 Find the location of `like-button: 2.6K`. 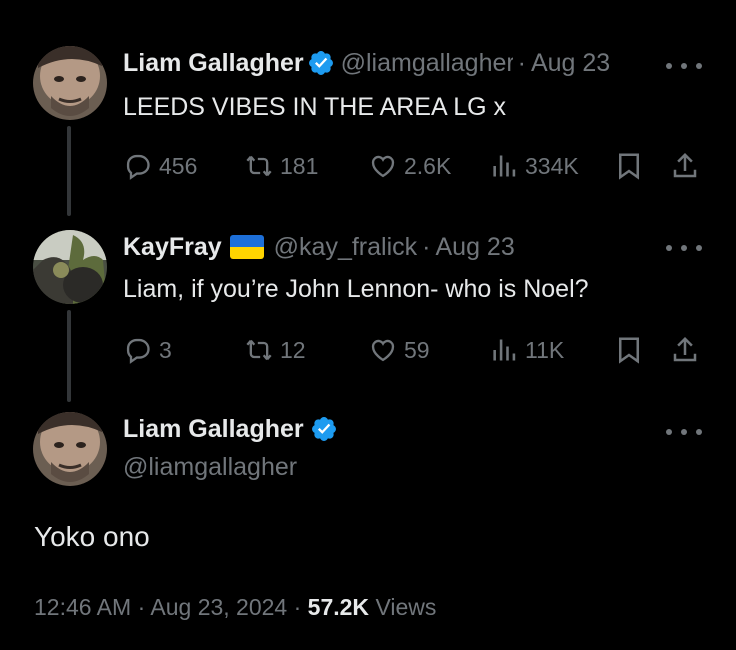

like-button: 2.6K is located at coordinates (410, 166).